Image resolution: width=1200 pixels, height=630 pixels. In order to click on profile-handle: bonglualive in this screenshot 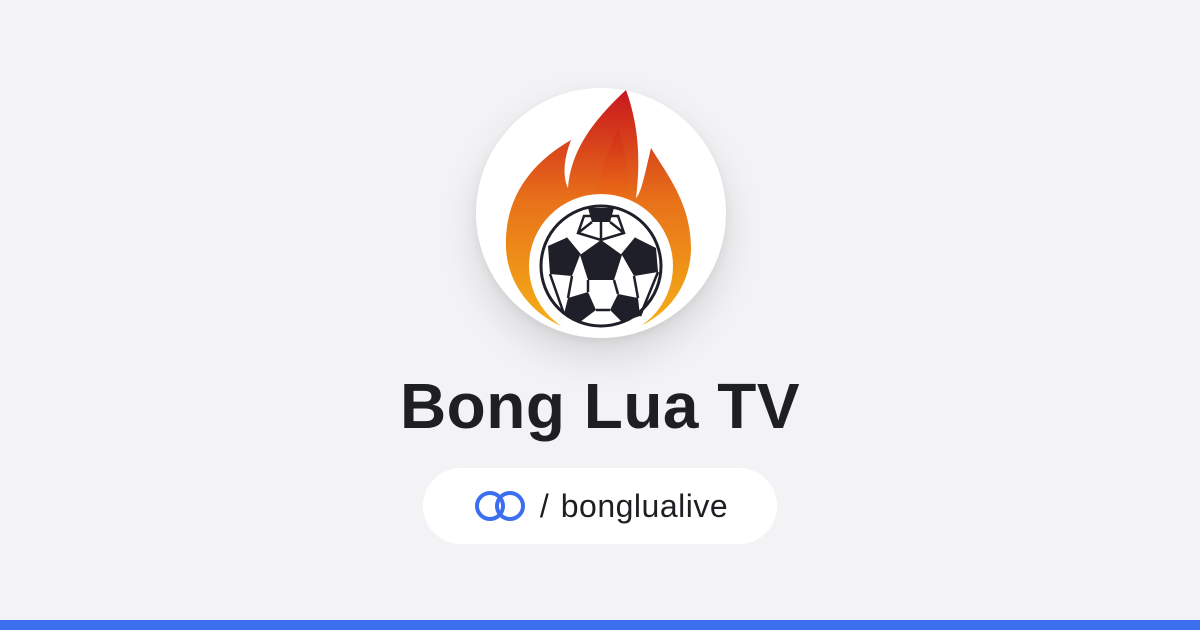, I will do `click(644, 505)`.